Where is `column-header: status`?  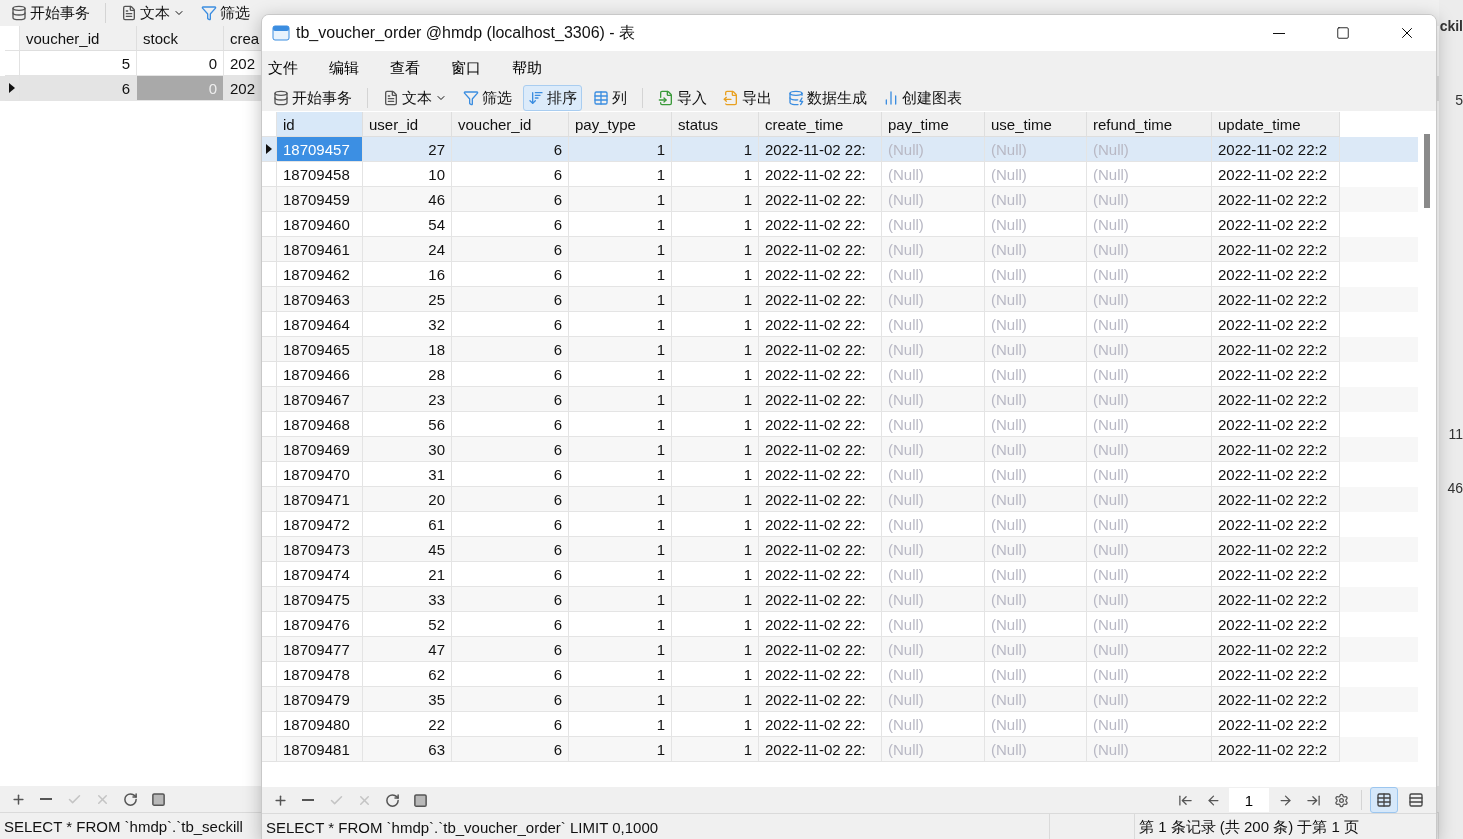 column-header: status is located at coordinates (715, 124).